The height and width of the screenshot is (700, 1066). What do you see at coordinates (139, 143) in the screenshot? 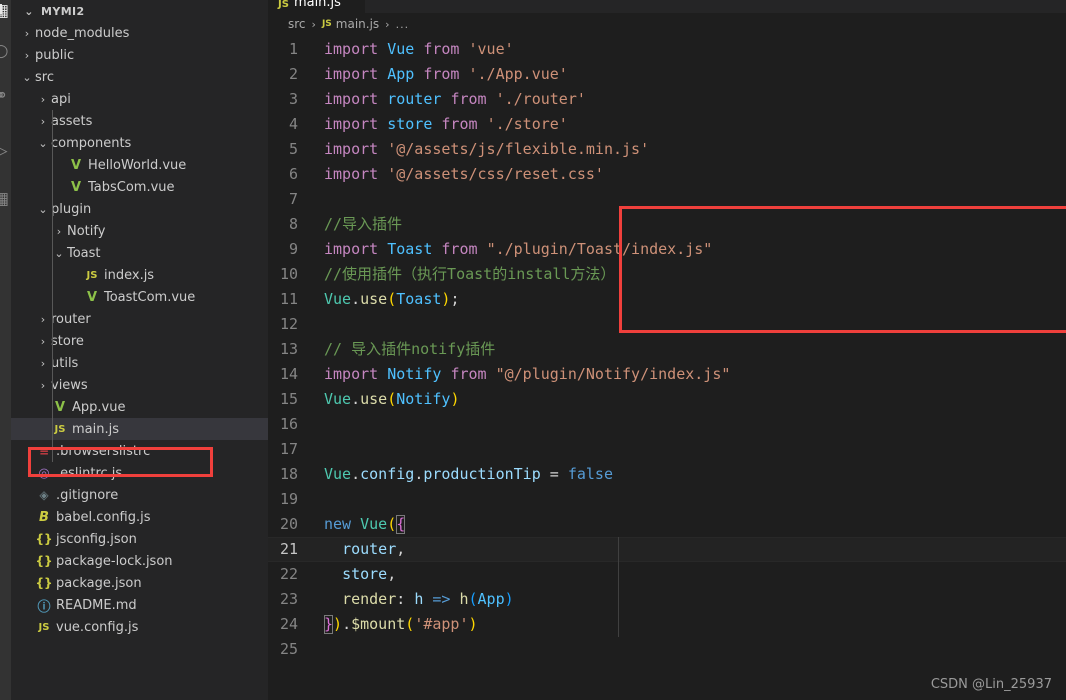
I see `tree-item-components: ⌄ components` at bounding box center [139, 143].